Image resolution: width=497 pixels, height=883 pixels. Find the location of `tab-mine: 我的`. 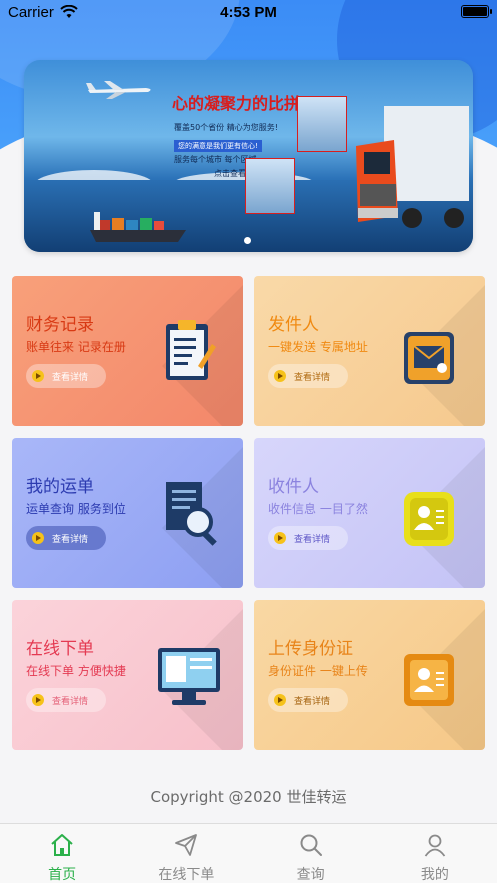

tab-mine: 我的 is located at coordinates (435, 853).